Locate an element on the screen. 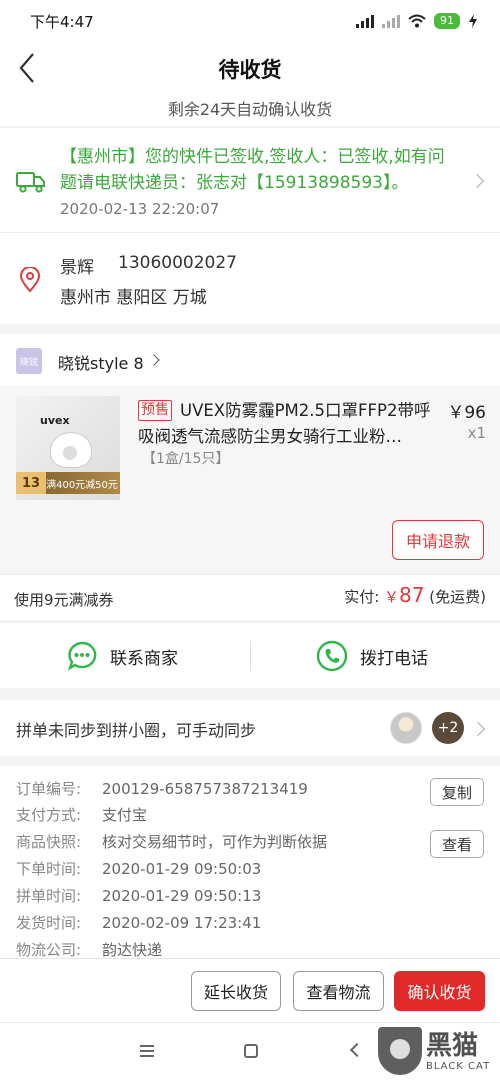 The image size is (500, 1083). call-phone-label: 拨打电话 is located at coordinates (394, 658).